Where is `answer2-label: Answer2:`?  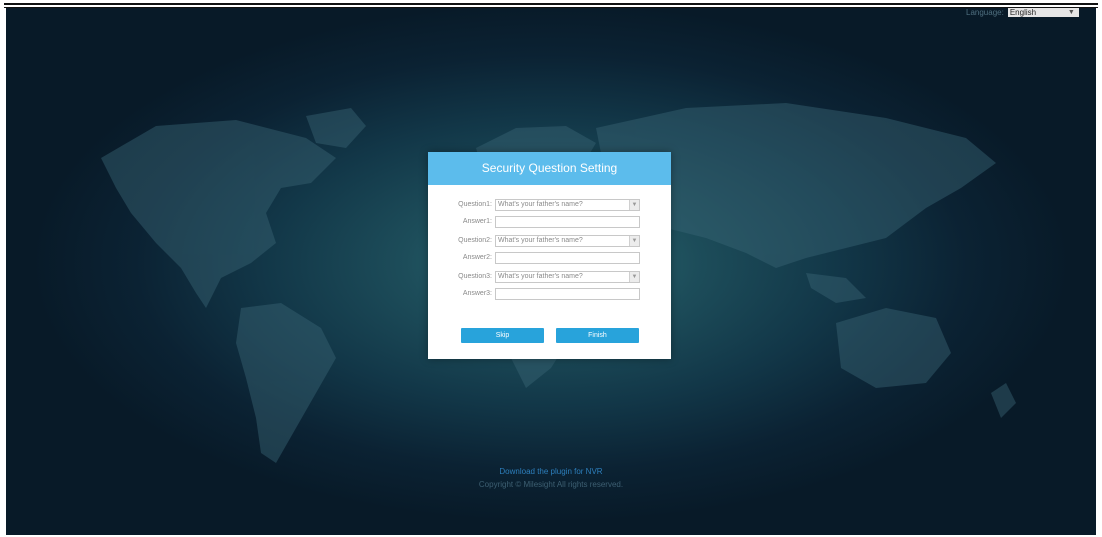 answer2-label: Answer2: is located at coordinates (477, 257).